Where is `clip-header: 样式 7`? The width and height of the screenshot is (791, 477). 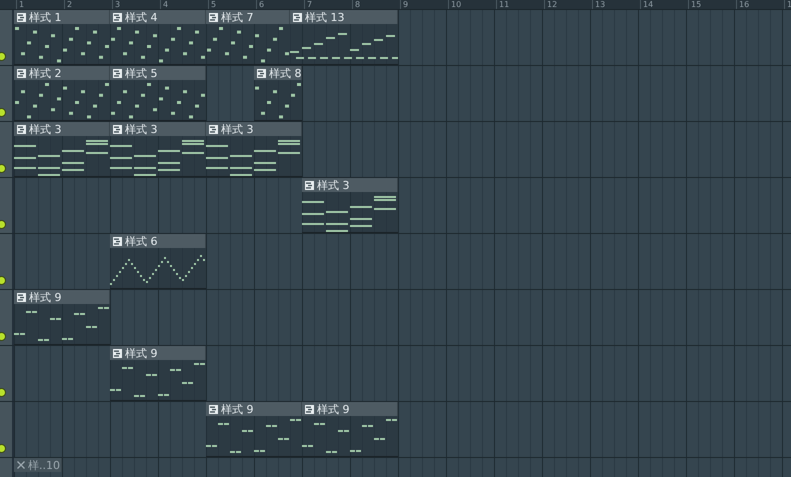 clip-header: 样式 7 is located at coordinates (248, 17).